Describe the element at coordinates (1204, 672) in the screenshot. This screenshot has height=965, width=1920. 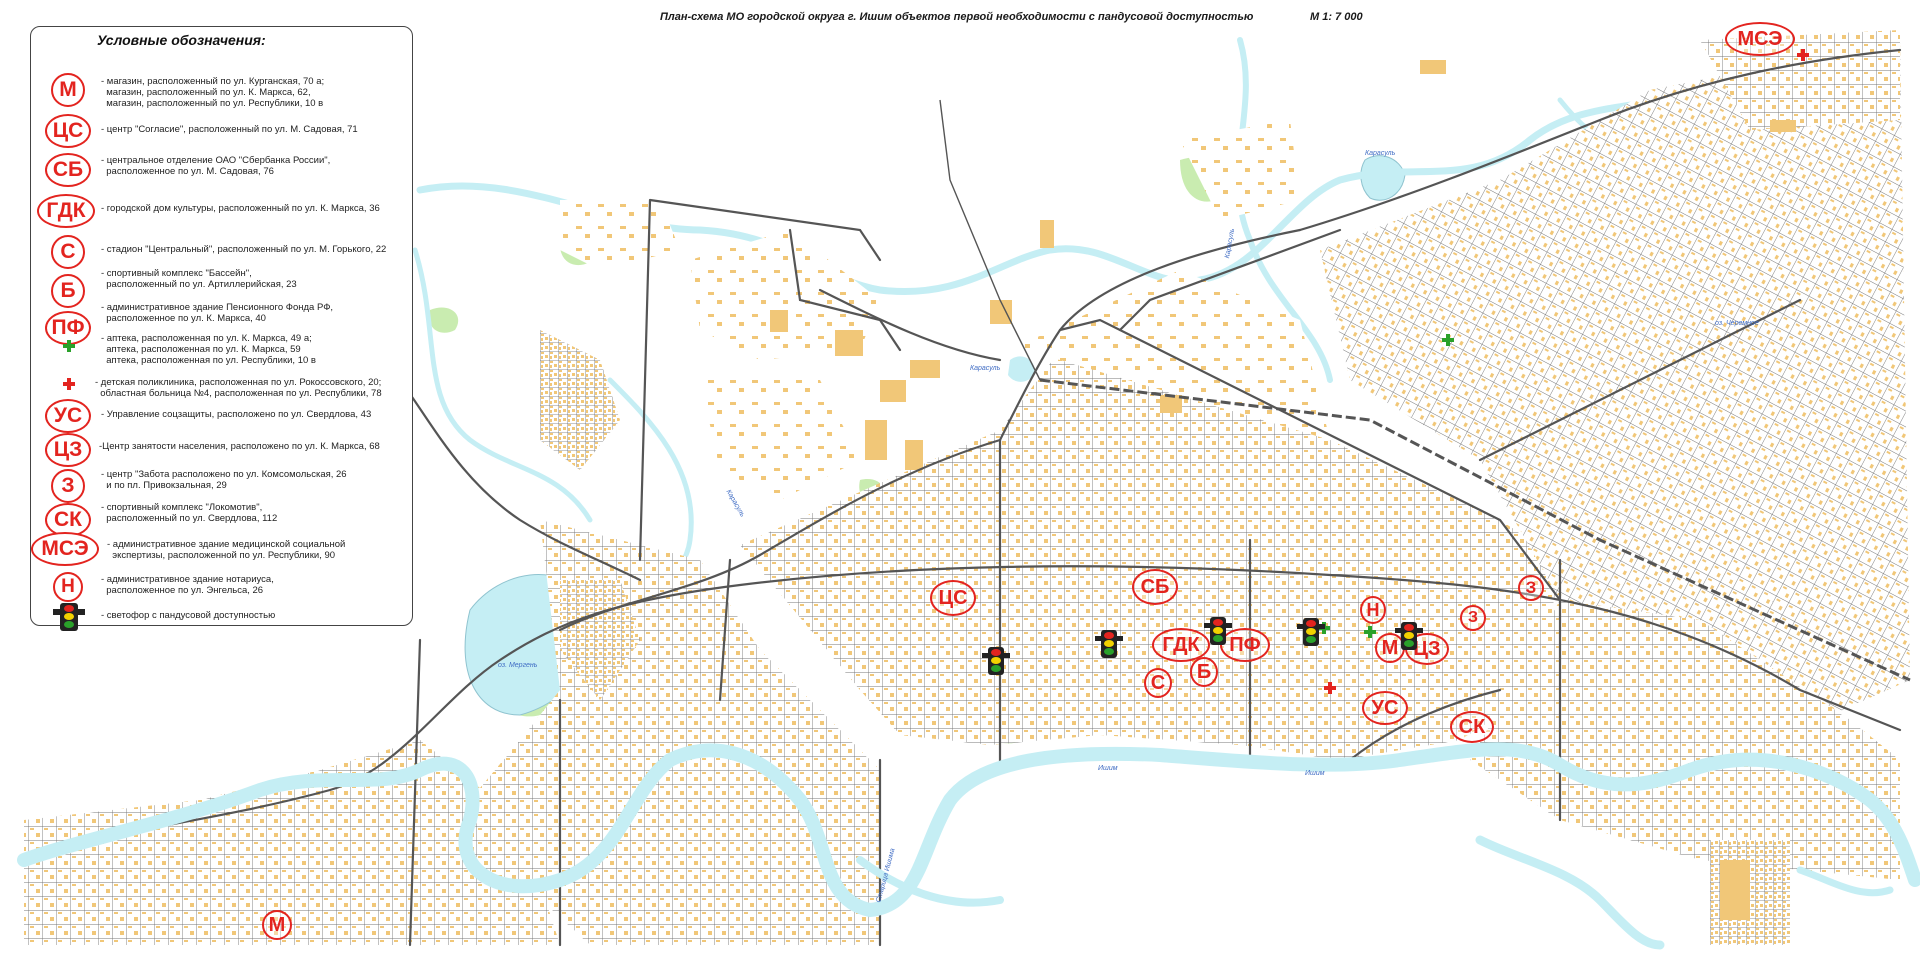
I see `marker-pool: Б` at that location.